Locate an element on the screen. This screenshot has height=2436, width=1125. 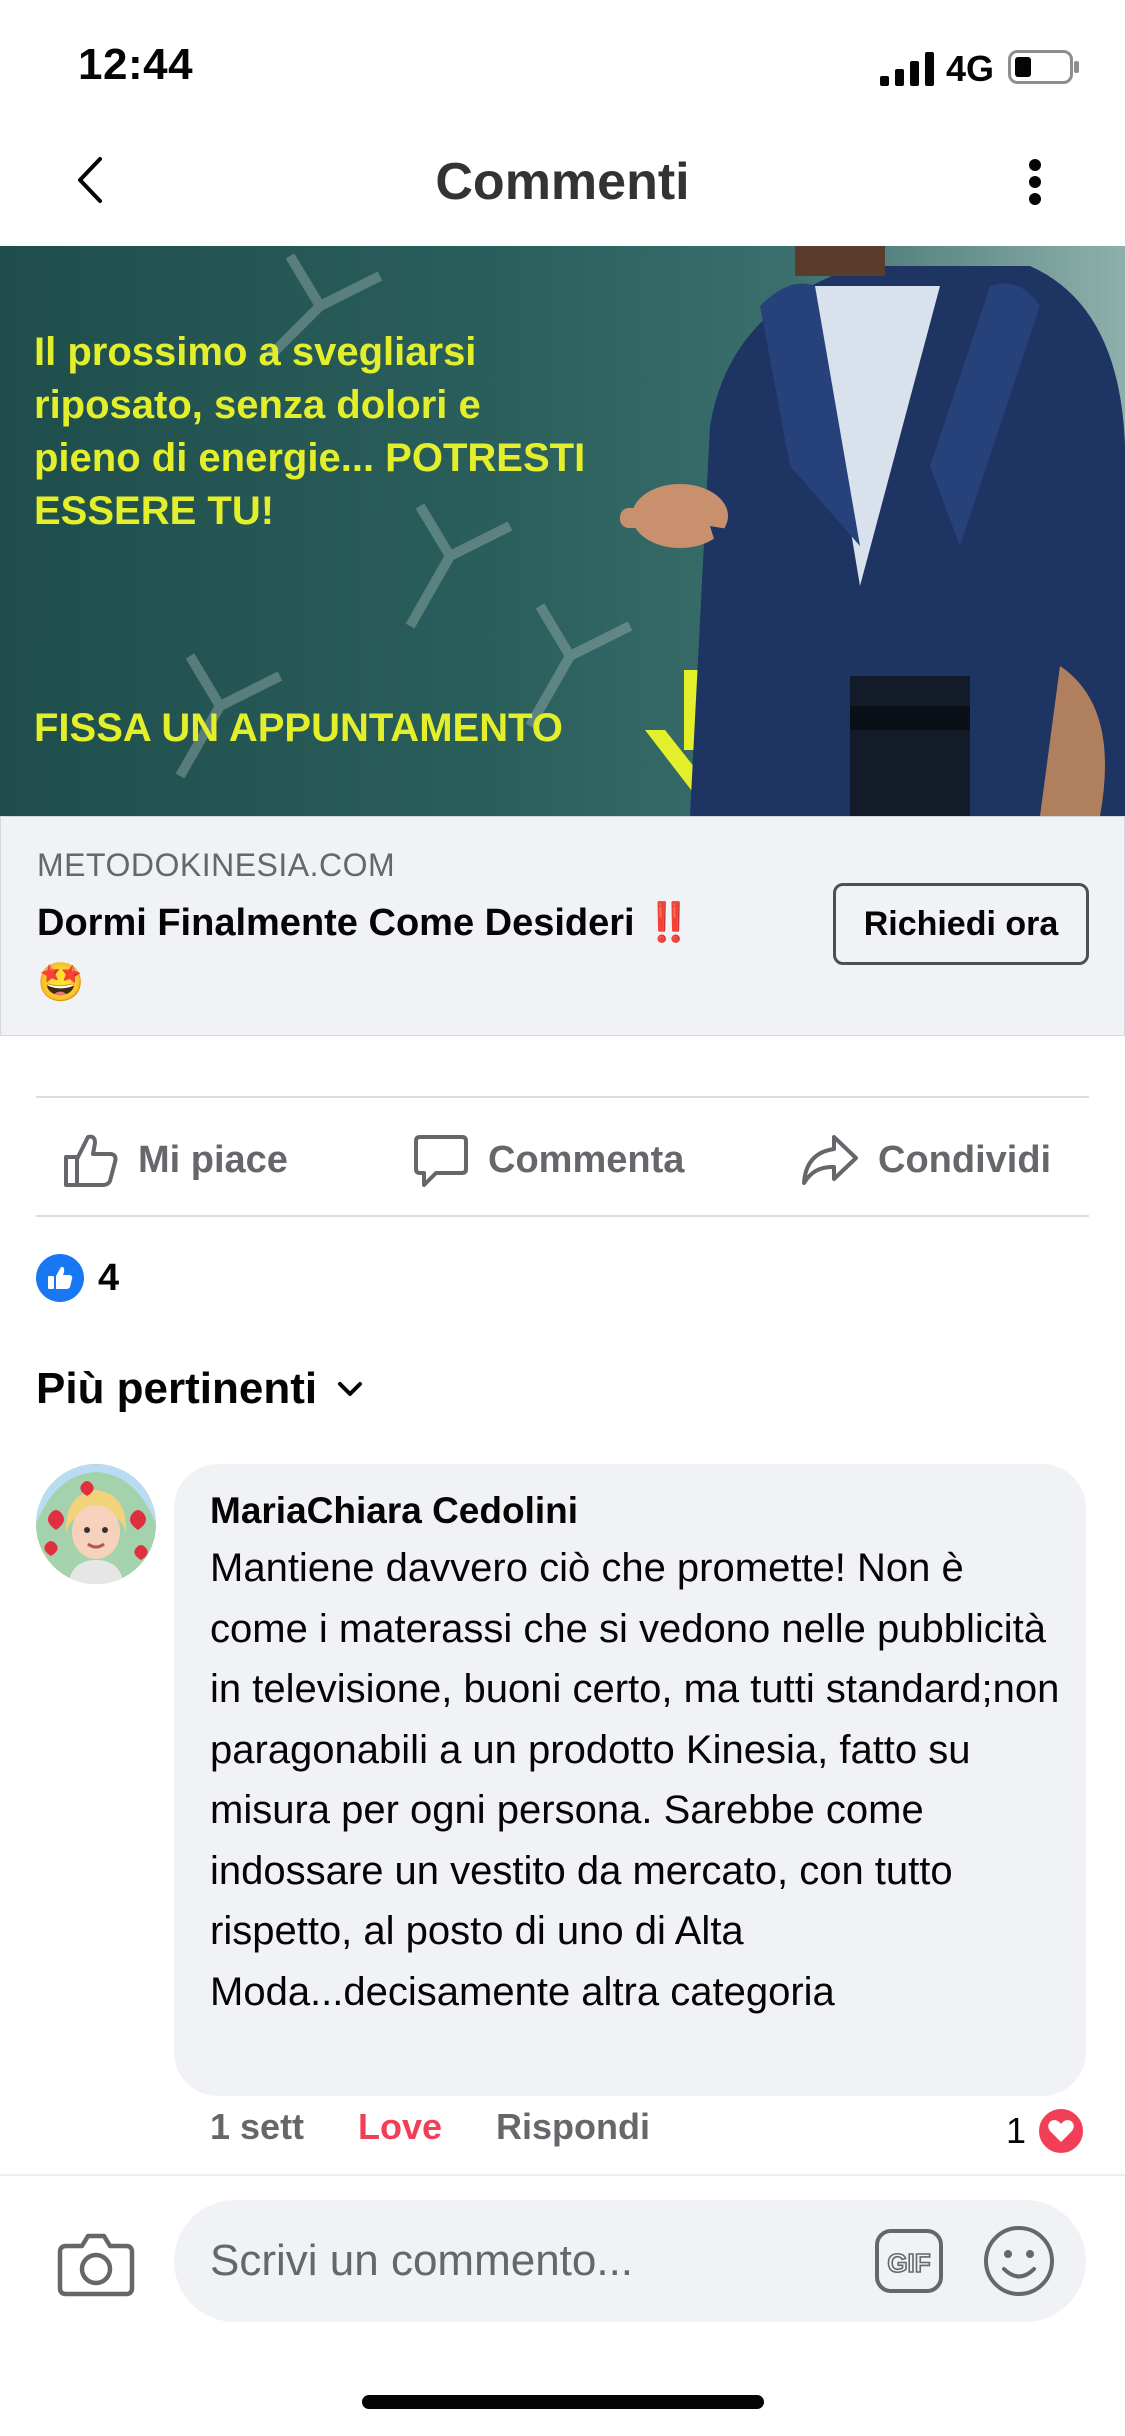
share-icon is located at coordinates (830, 1160).